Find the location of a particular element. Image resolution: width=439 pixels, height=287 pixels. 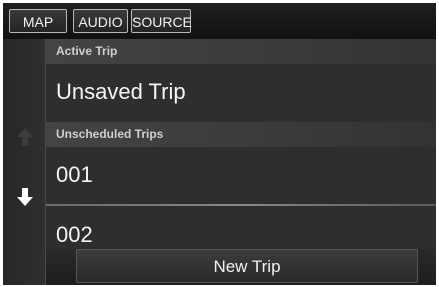

unscheduled-trips-header: Unscheduled Trips is located at coordinates (241, 134).